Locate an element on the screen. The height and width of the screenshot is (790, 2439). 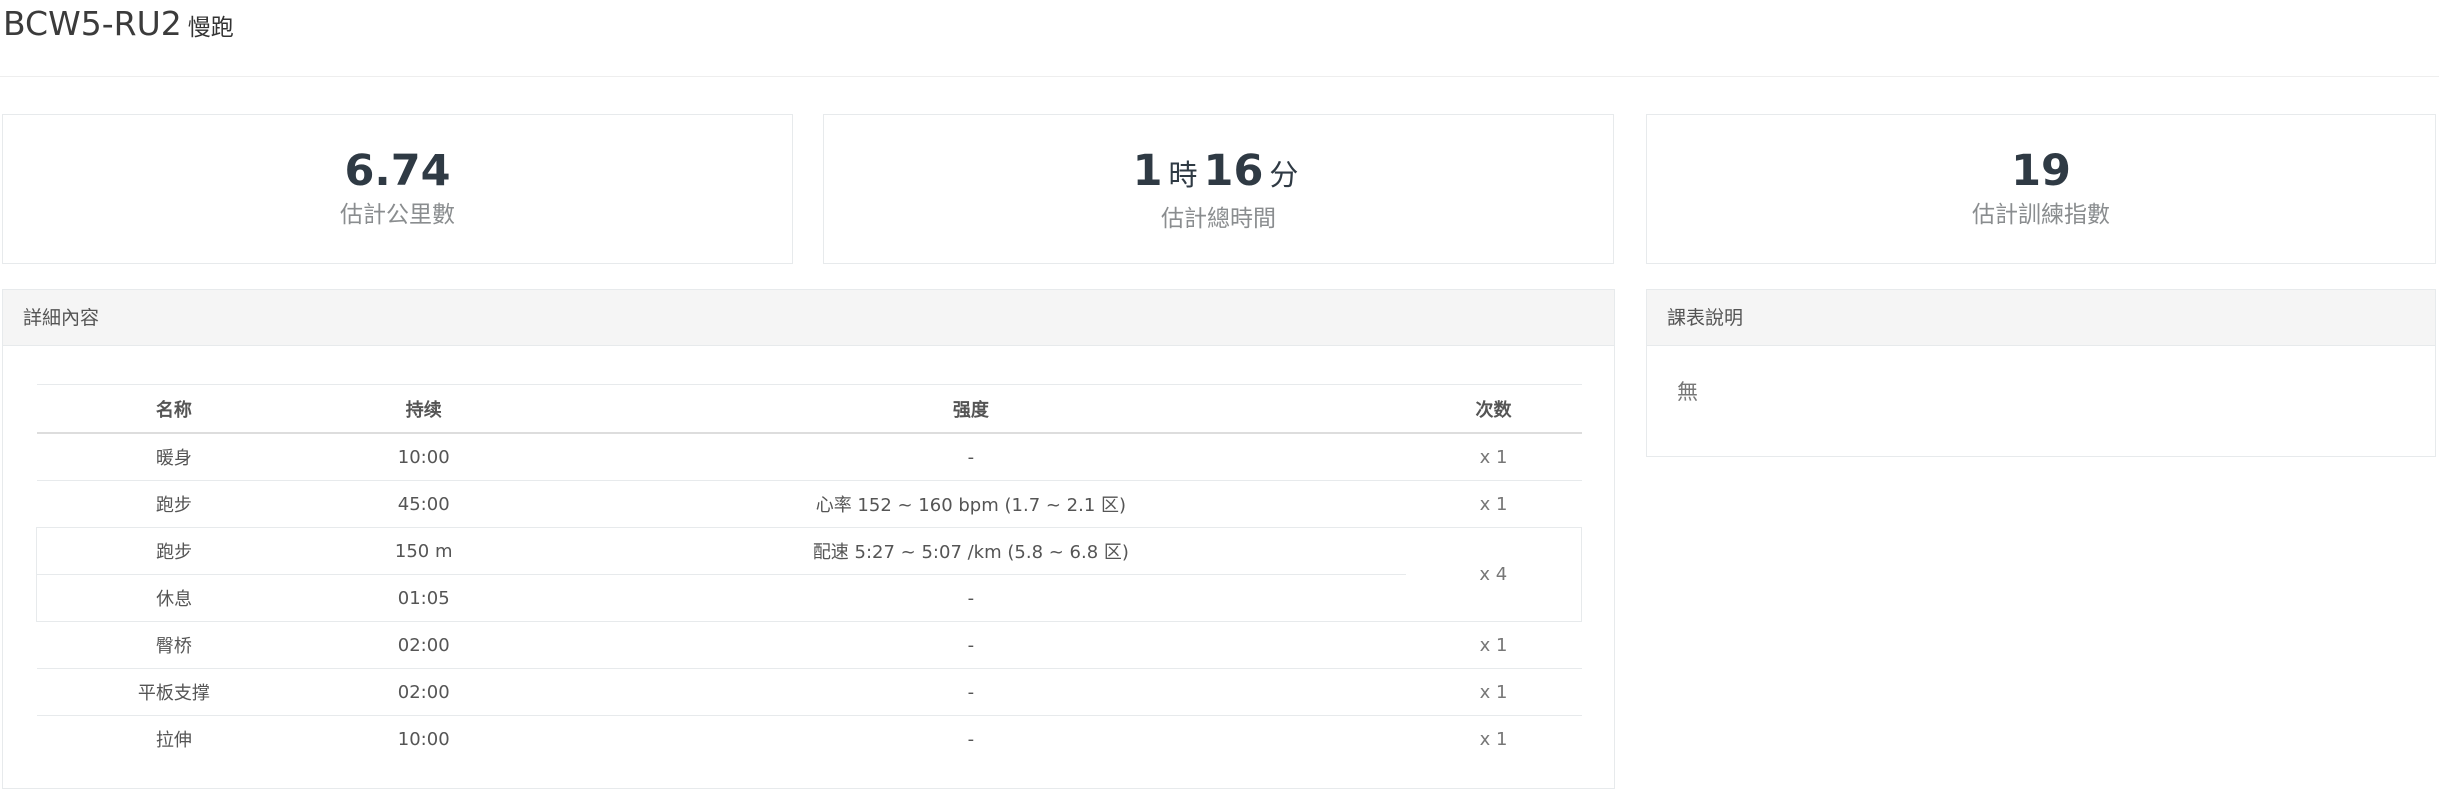
page-title: BCW5-RU2 慢跑 is located at coordinates (118, 26).